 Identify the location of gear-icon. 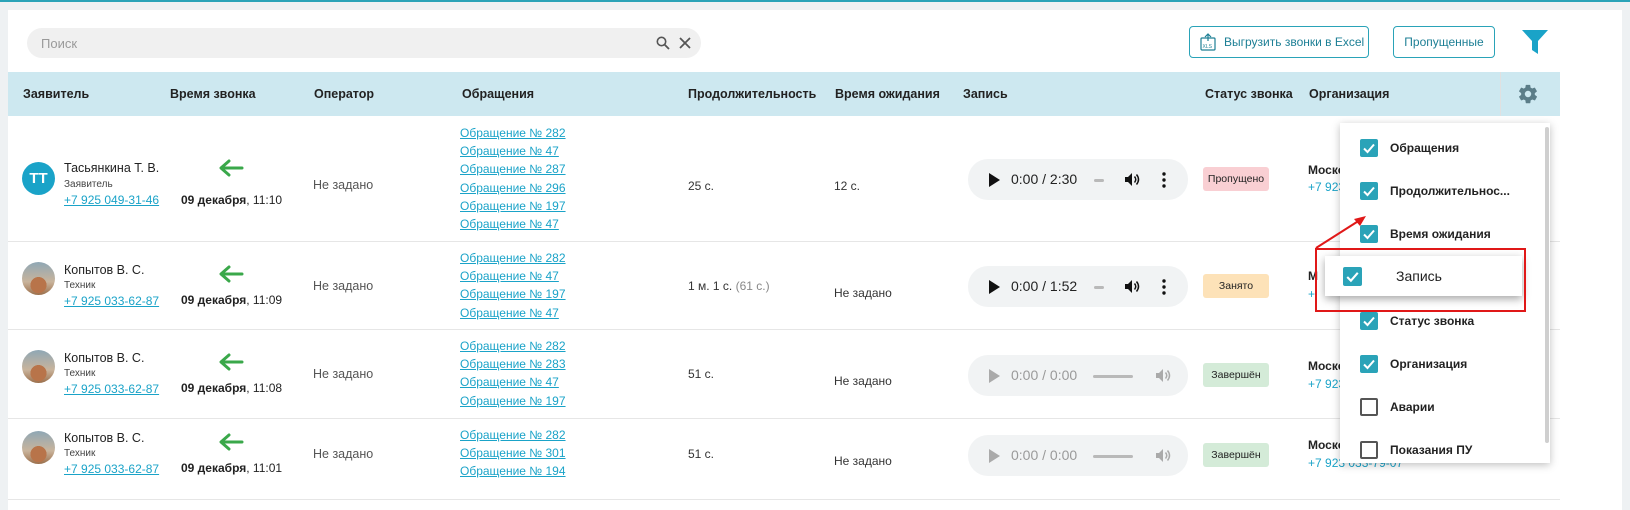
(1528, 94).